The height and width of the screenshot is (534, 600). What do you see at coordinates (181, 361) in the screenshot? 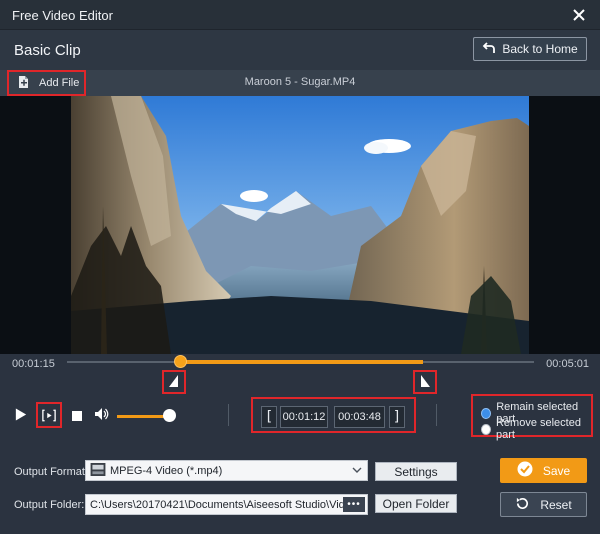
I see `playhead-handle` at bounding box center [181, 361].